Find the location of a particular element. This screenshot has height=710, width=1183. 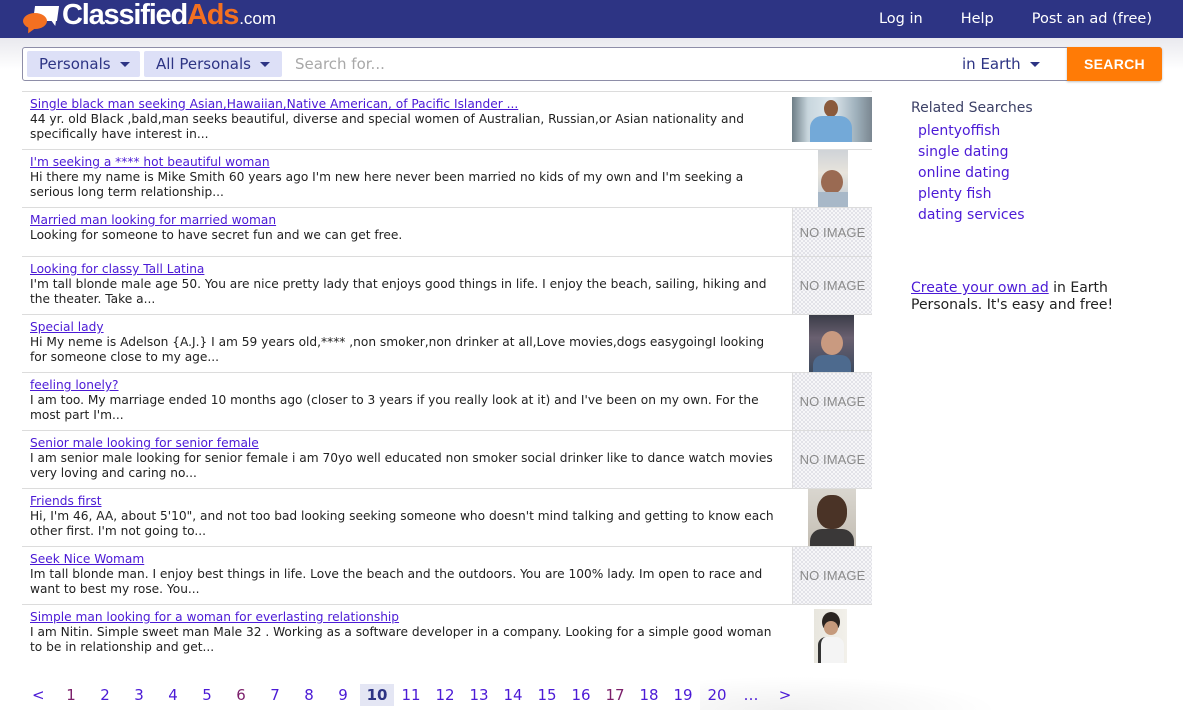

login-link: Log in is located at coordinates (901, 19).